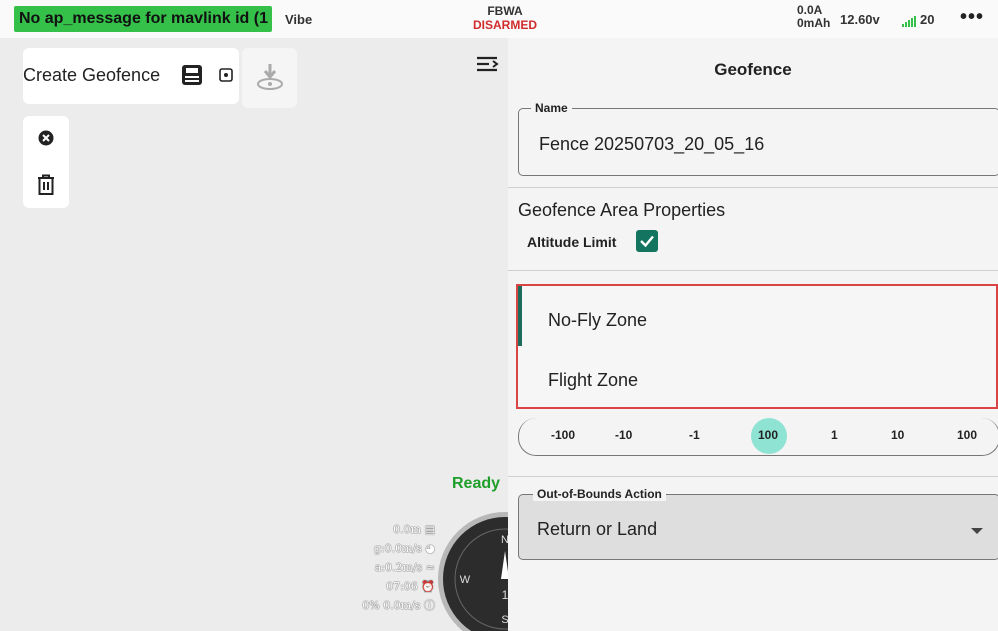 This screenshot has width=998, height=631. What do you see at coordinates (430, 548) in the screenshot?
I see `speedometer-icon: ◕` at bounding box center [430, 548].